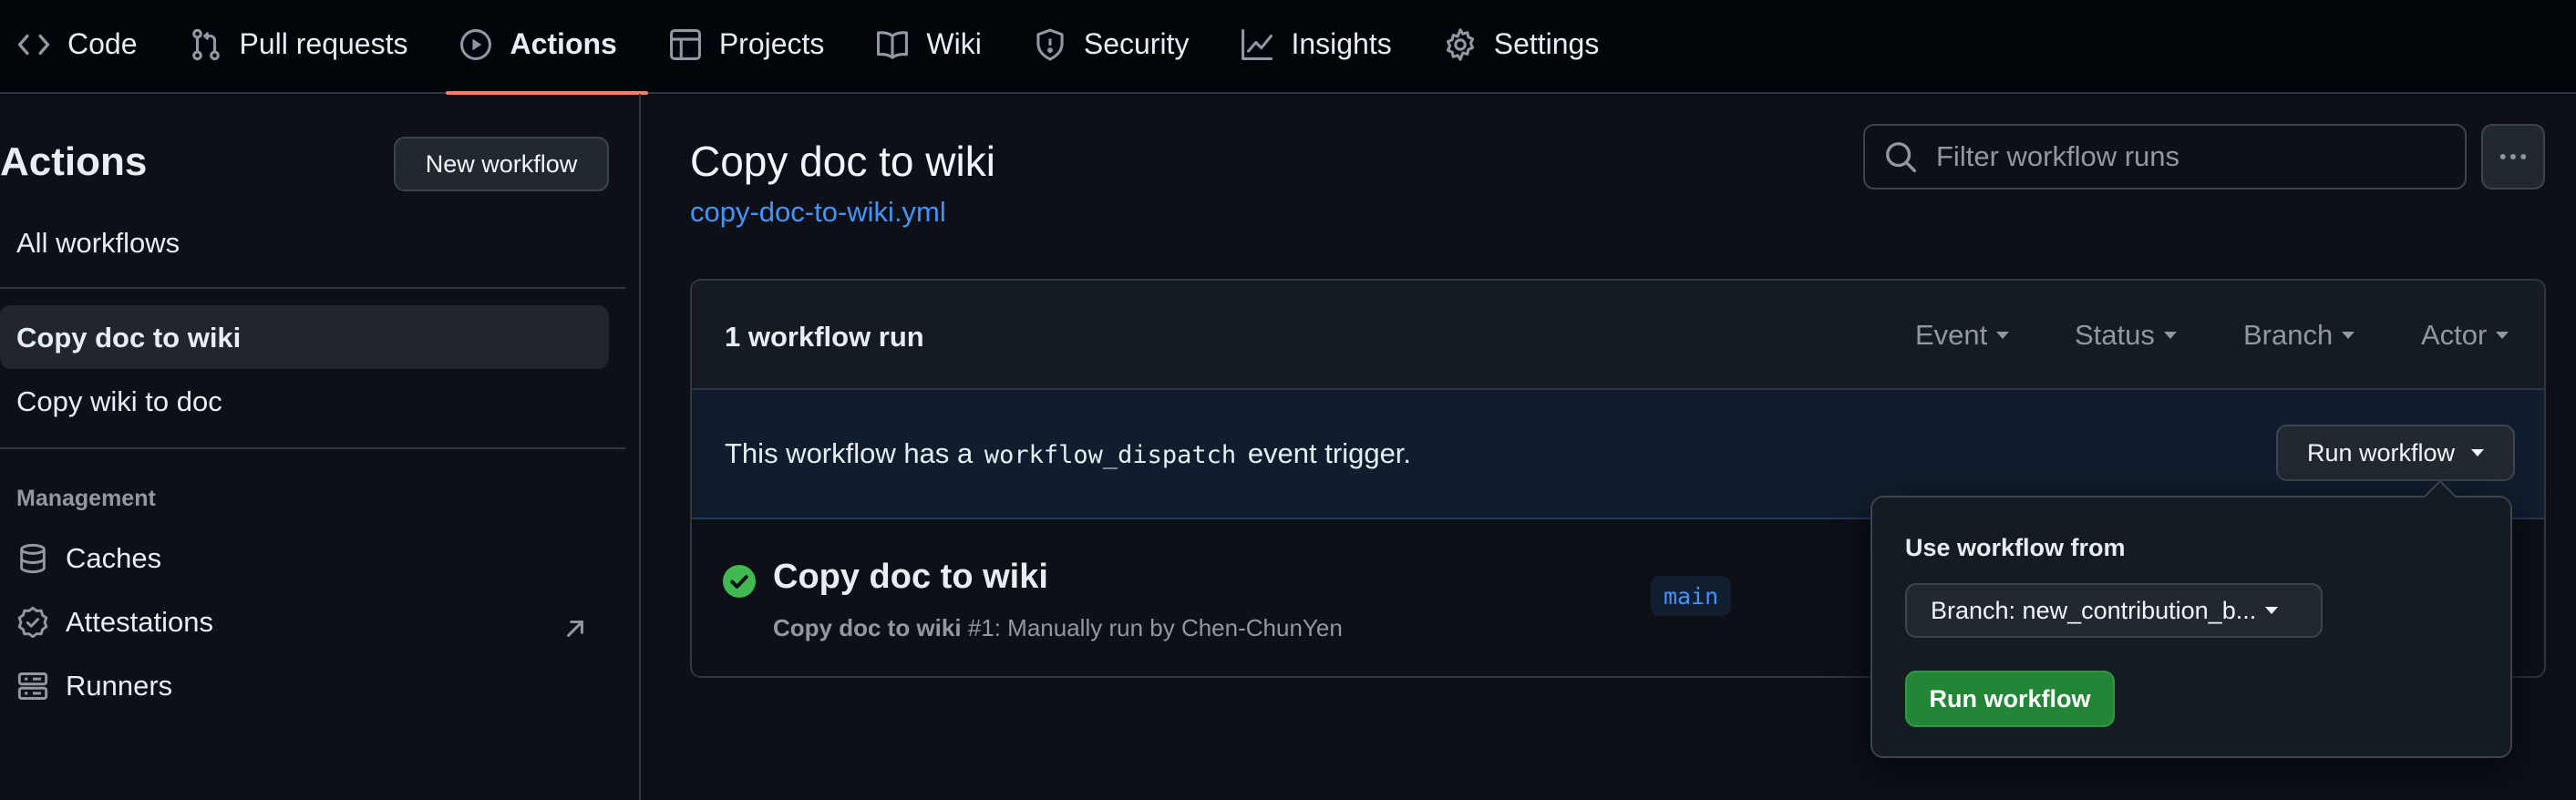 This screenshot has width=2576, height=800. What do you see at coordinates (2115, 335) in the screenshot?
I see `status-filter-label: Status` at bounding box center [2115, 335].